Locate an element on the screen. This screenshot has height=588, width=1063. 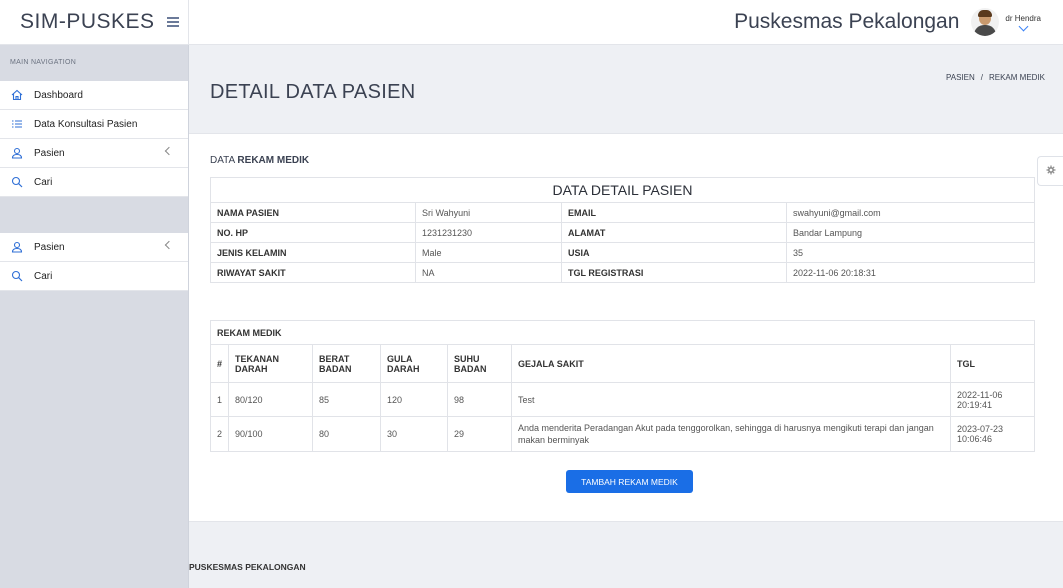
section-title: DATA REKAM MEDIK is located at coordinates (260, 160).